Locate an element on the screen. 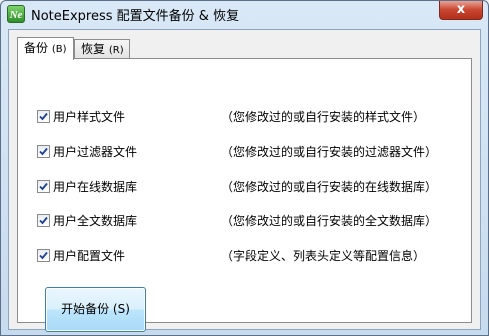  option-user-styles: 用户样式文件 （您修改过的或自行安装的样式文件） is located at coordinates (252, 117).